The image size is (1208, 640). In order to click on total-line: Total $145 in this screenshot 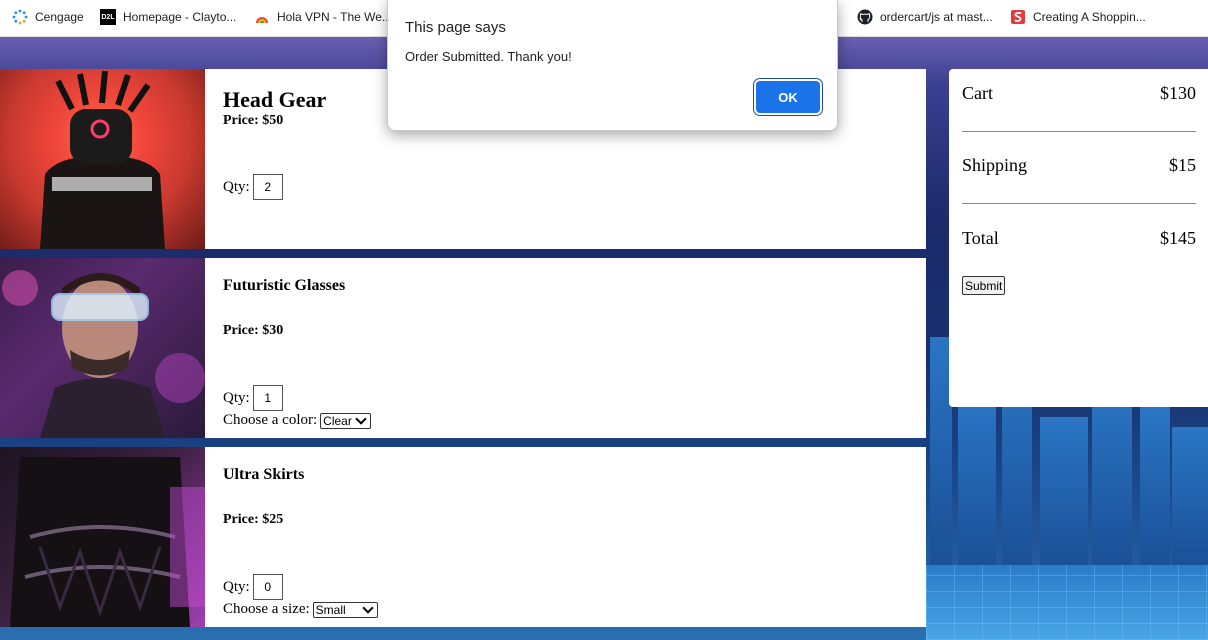, I will do `click(1079, 238)`.